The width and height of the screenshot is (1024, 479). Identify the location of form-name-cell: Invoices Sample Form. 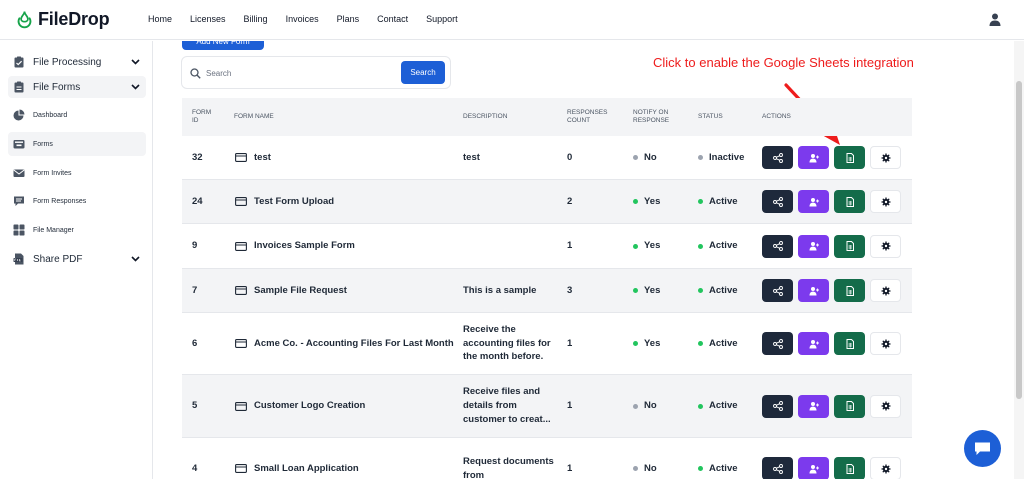
(295, 246).